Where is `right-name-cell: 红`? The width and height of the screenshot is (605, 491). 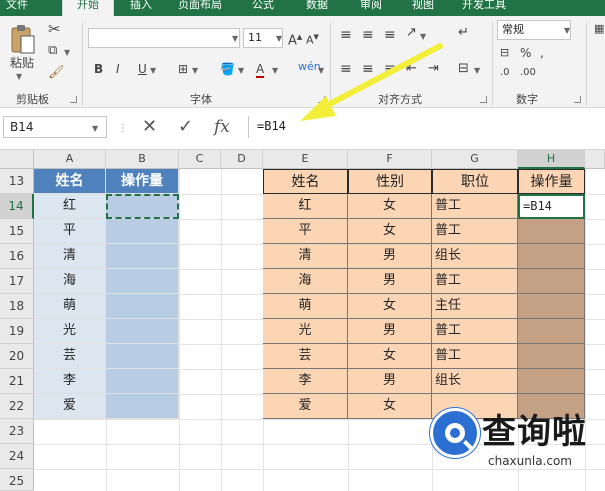
right-name-cell: 红 is located at coordinates (305, 206).